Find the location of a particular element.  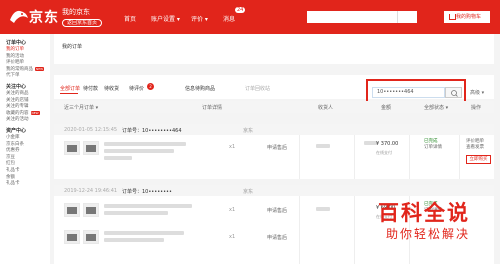

tab-all-orders: 全部订单 is located at coordinates (70, 88).